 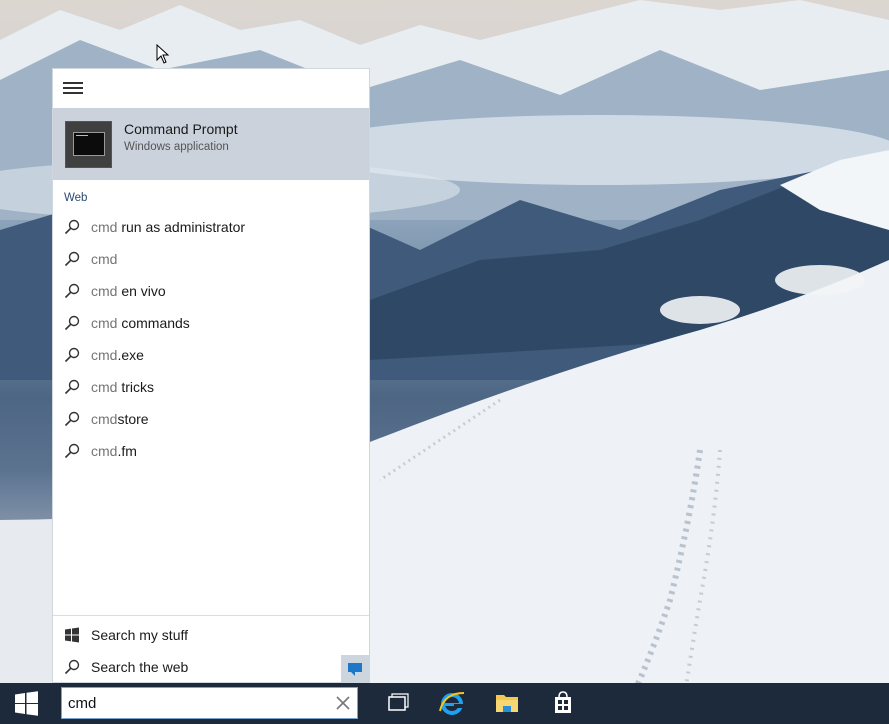 What do you see at coordinates (507, 703) in the screenshot?
I see `file-explorer-icon` at bounding box center [507, 703].